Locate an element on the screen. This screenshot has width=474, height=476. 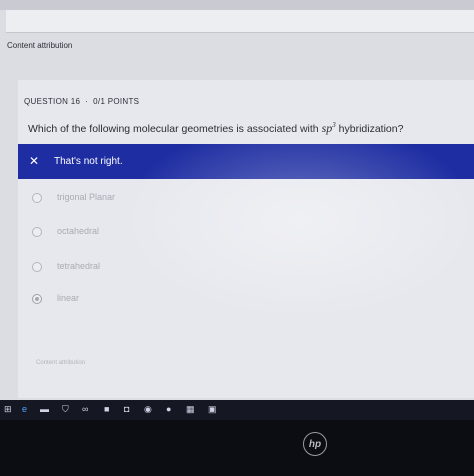
option-label: tetrahedral is located at coordinates (79, 266).